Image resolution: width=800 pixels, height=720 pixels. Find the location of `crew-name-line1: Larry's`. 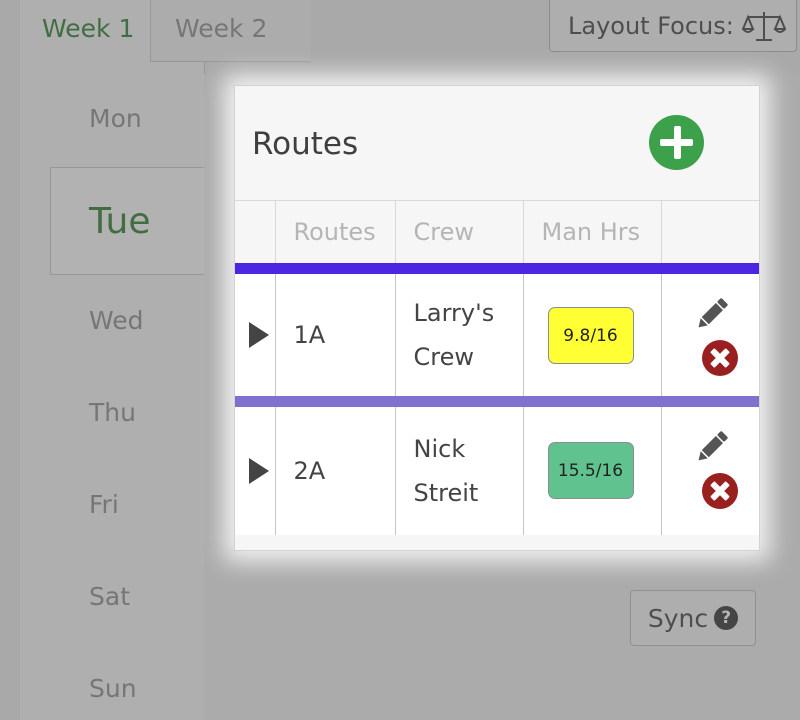

crew-name-line1: Larry's is located at coordinates (454, 313).